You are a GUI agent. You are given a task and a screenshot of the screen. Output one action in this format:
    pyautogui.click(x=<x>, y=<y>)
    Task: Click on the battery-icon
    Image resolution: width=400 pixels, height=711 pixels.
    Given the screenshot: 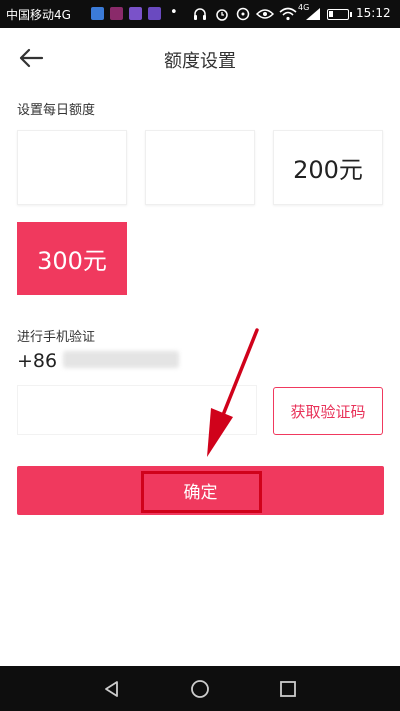 What is the action you would take?
    pyautogui.click(x=339, y=14)
    